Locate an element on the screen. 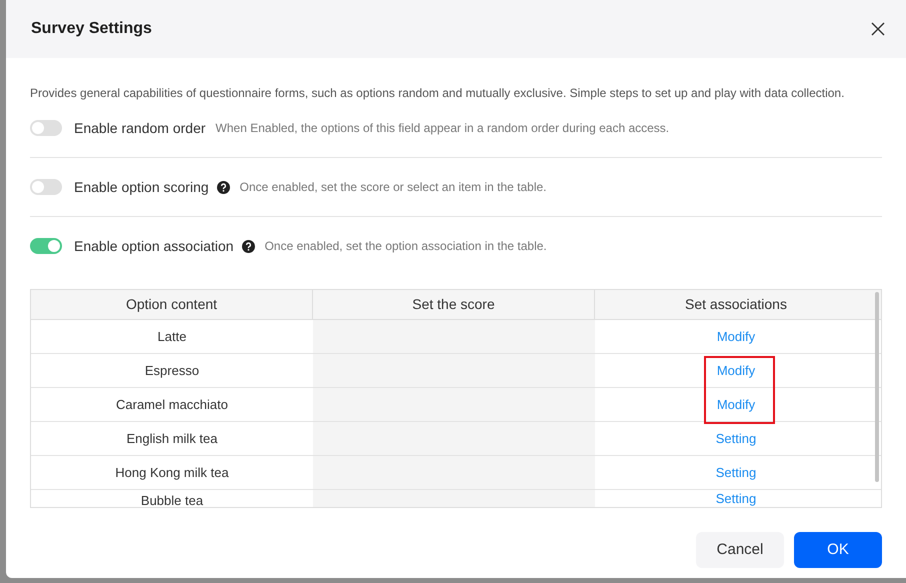  column-header: Set associations is located at coordinates (736, 304).